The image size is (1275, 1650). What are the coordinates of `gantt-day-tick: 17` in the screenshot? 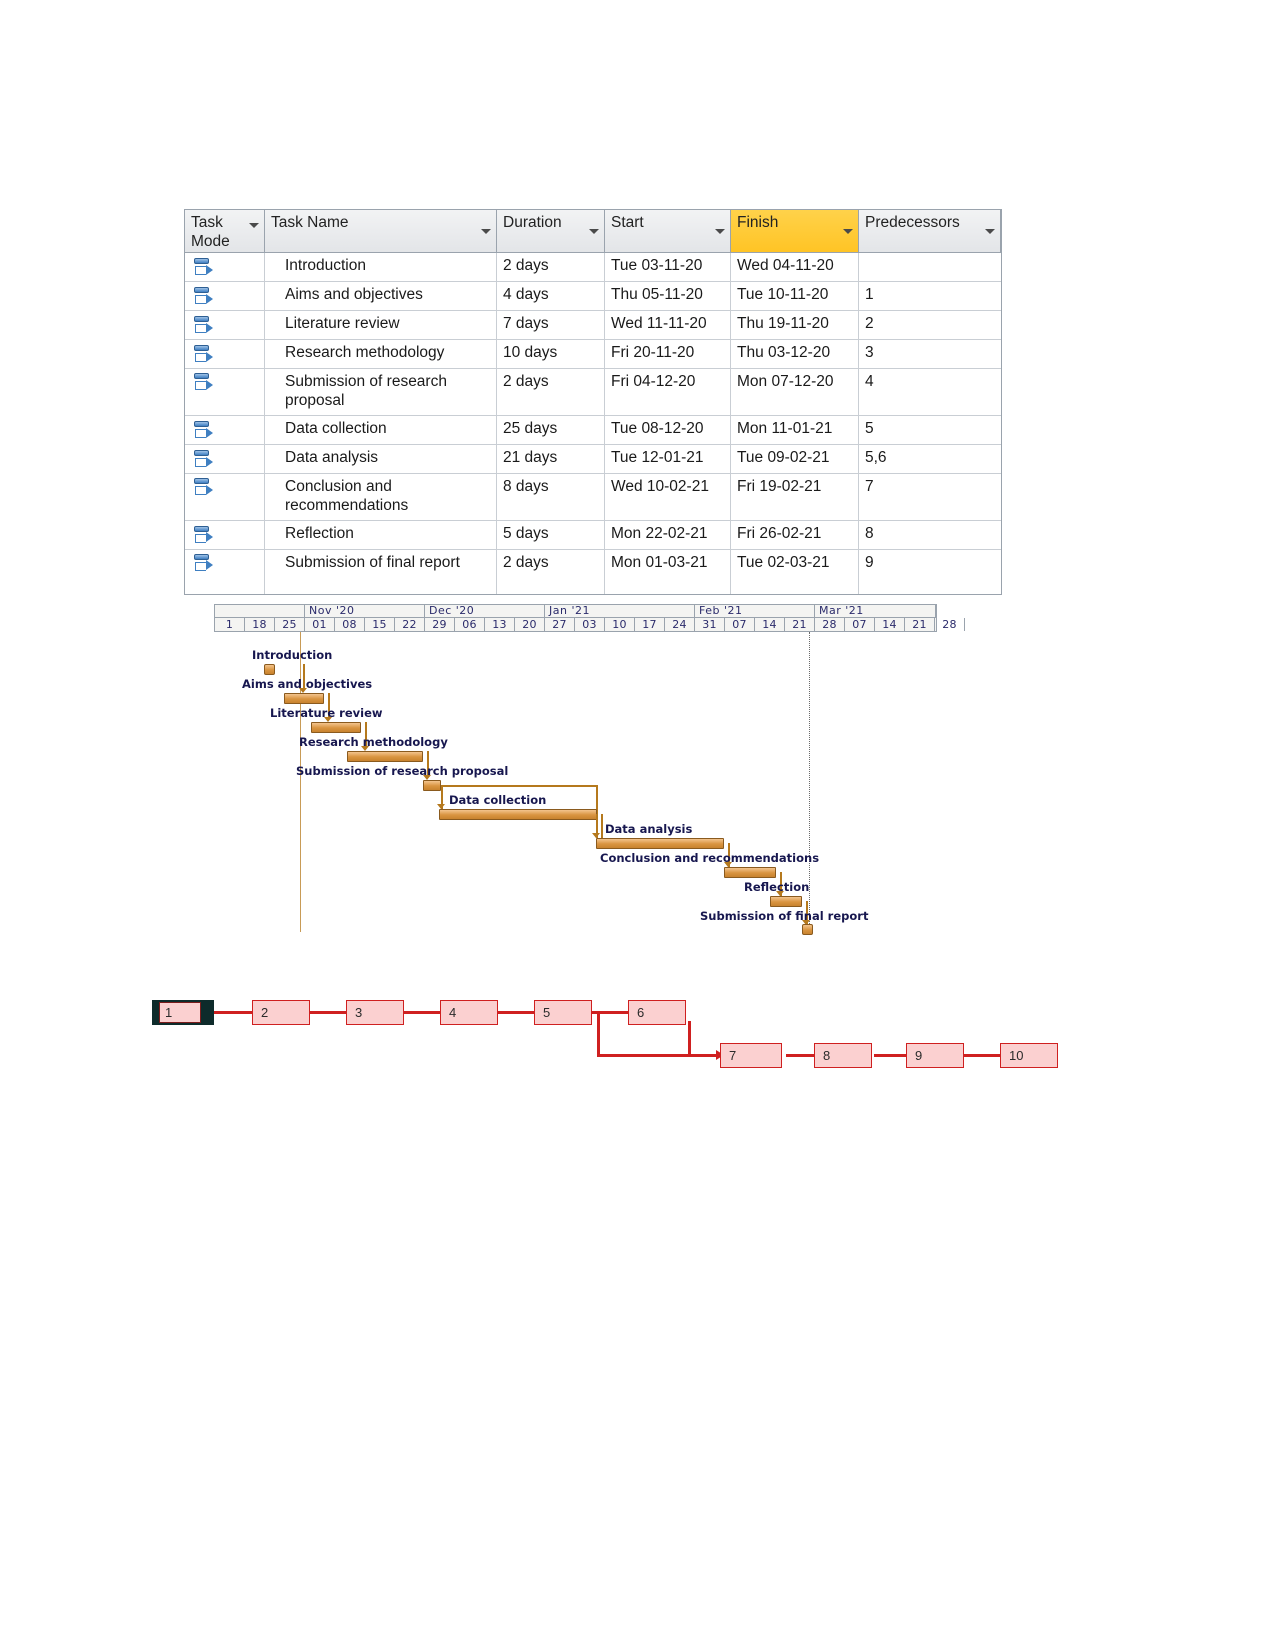 It's located at (650, 624).